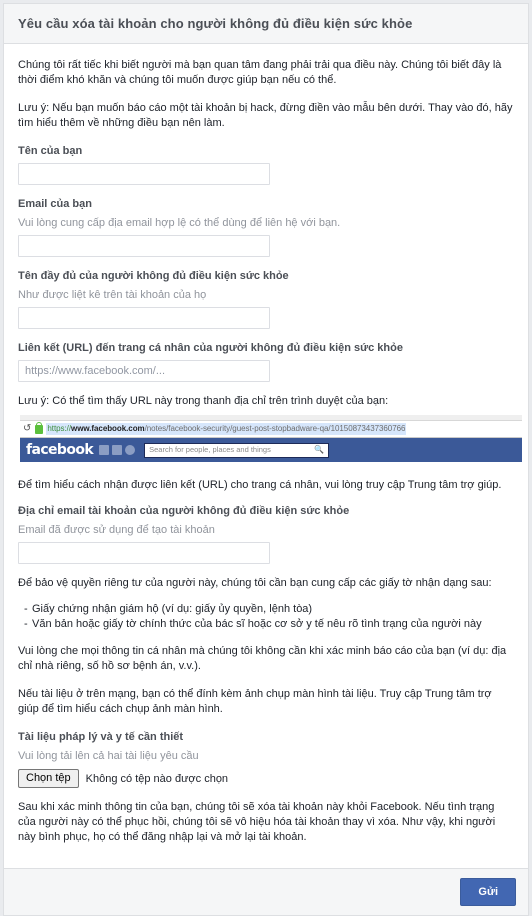 The image size is (532, 916). I want to click on field-your-name: Tên của bạn, so click(266, 164).